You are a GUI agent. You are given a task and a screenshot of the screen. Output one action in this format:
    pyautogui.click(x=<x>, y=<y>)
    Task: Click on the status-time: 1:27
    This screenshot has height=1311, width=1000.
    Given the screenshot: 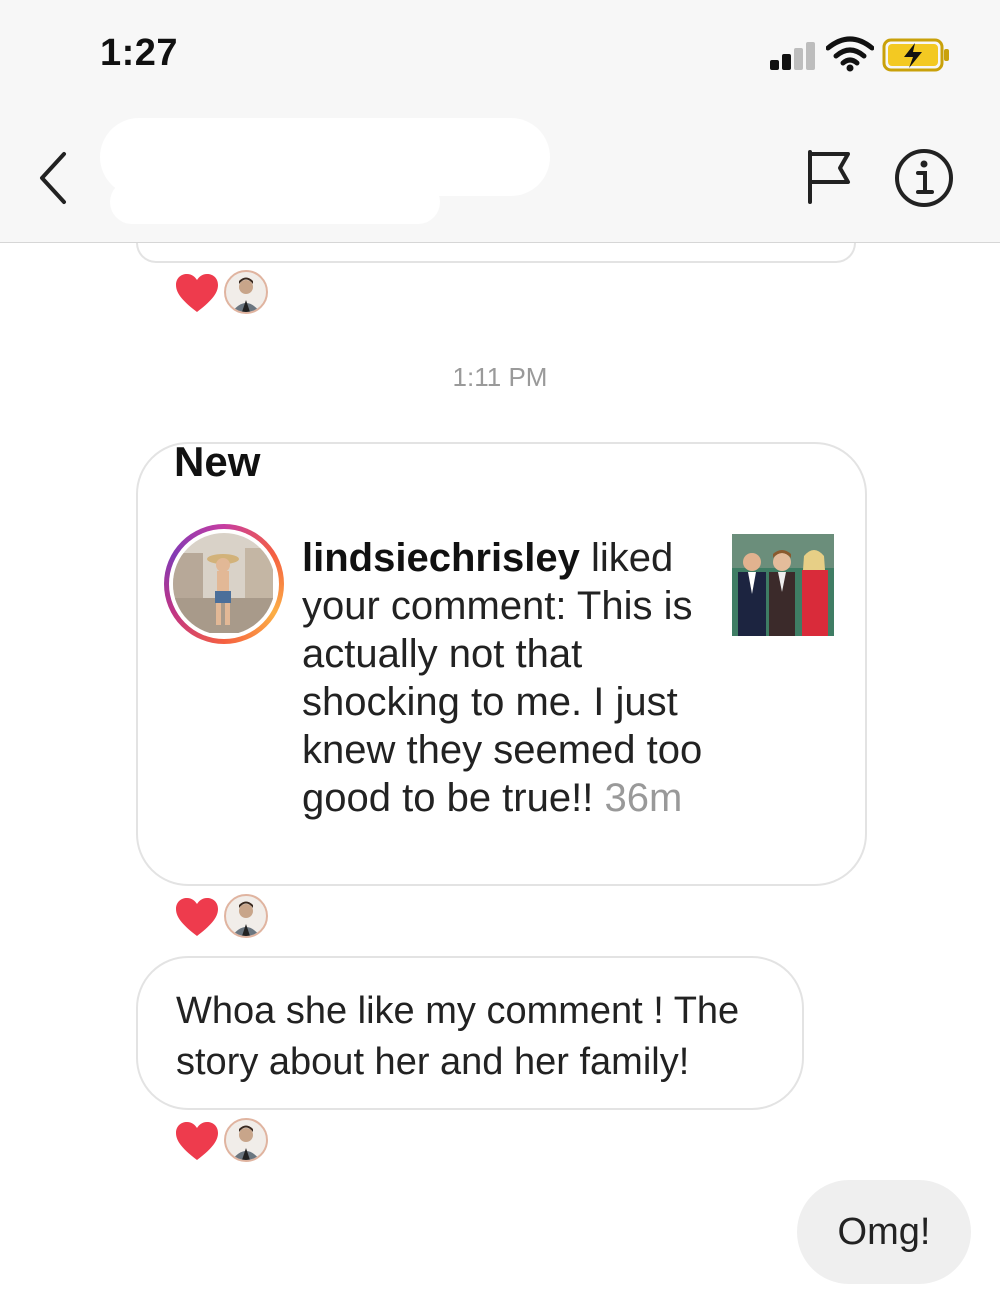 What is the action you would take?
    pyautogui.click(x=139, y=53)
    